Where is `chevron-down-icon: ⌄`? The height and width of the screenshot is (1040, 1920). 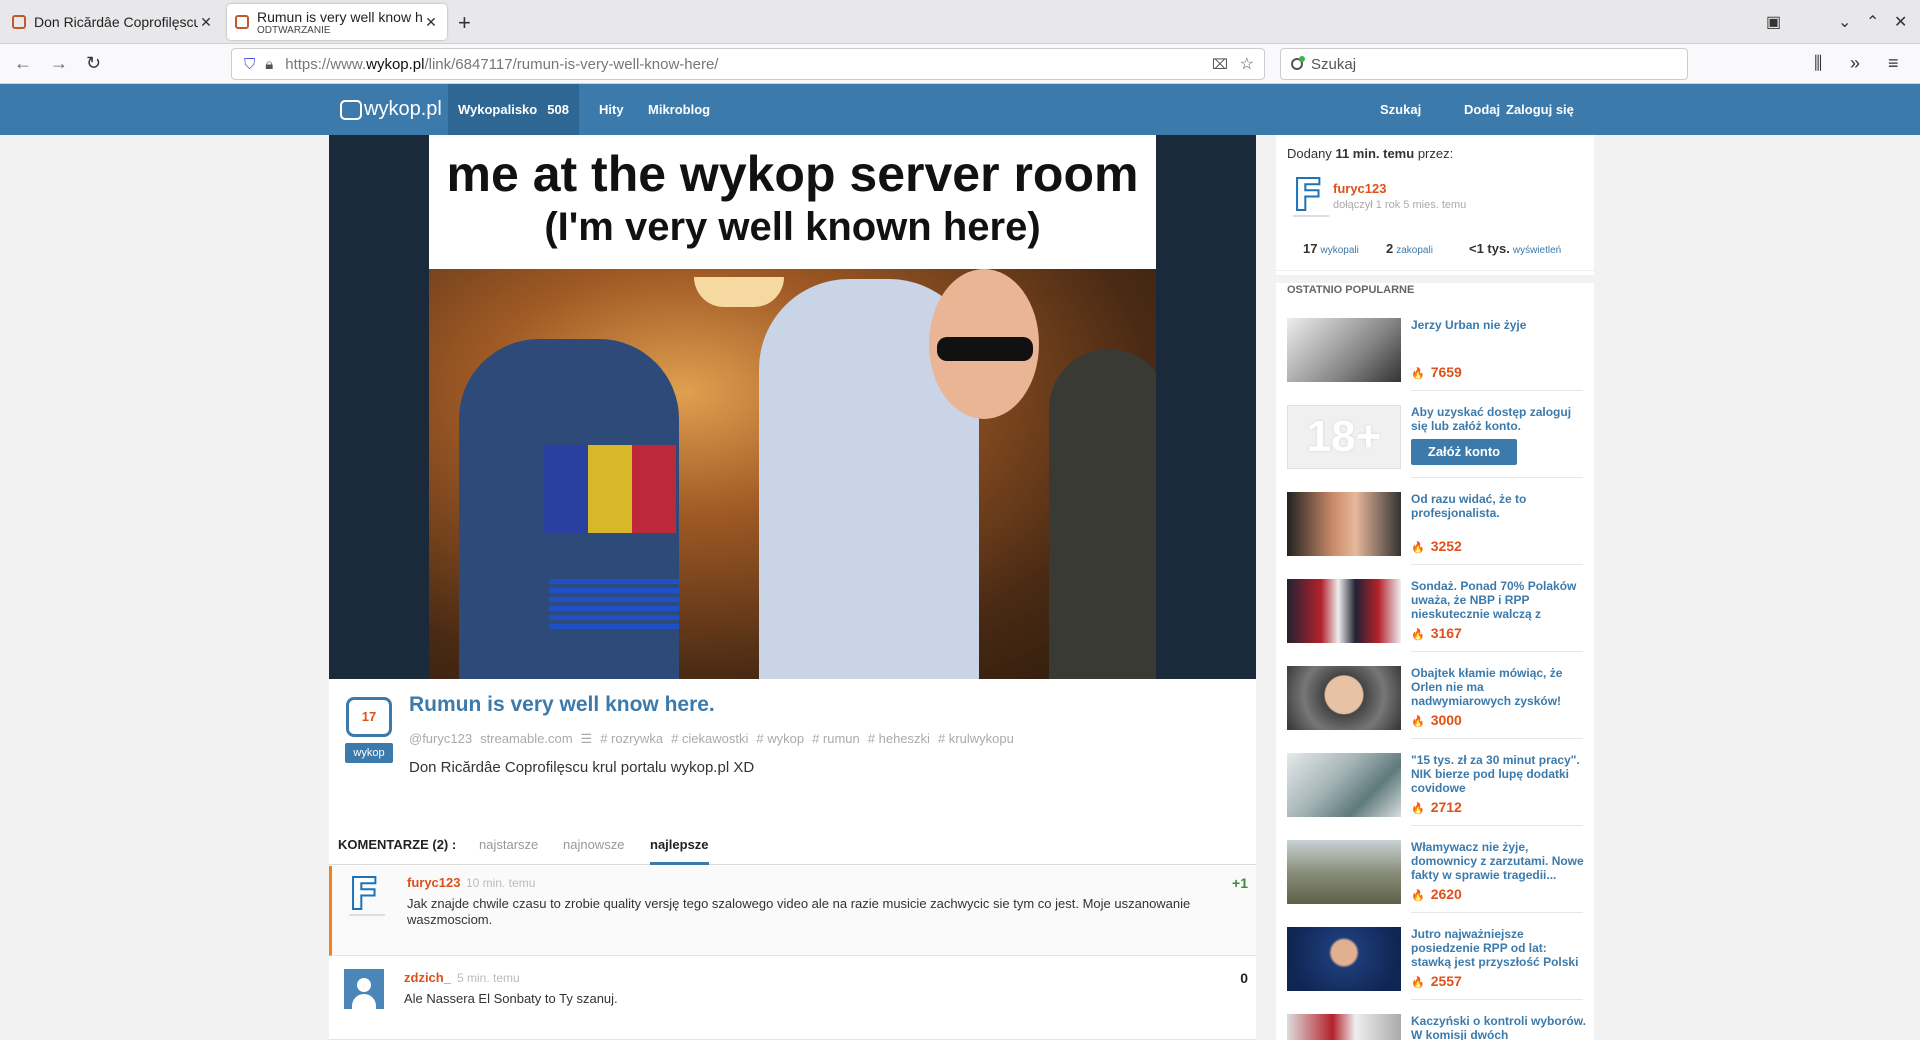 chevron-down-icon: ⌄ is located at coordinates (1844, 22).